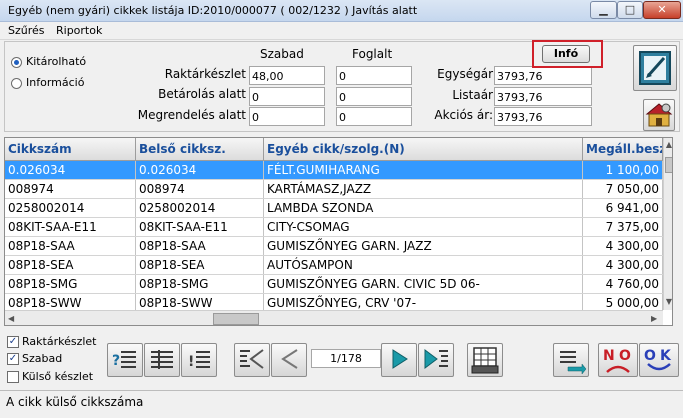  I want to click on cell-belso-cikksz: 08P18-SEA, so click(200, 265).